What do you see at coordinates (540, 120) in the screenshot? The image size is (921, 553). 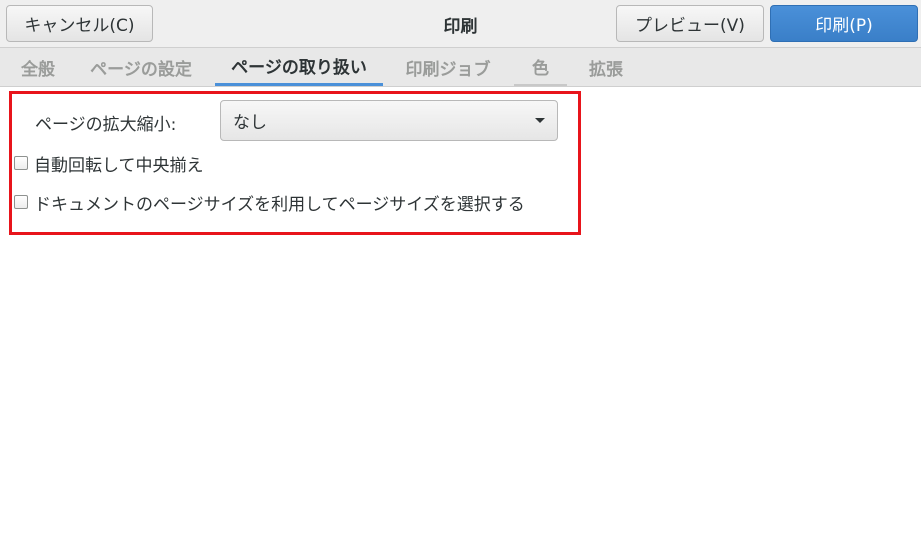 I see `dropdown-arrow-icon` at bounding box center [540, 120].